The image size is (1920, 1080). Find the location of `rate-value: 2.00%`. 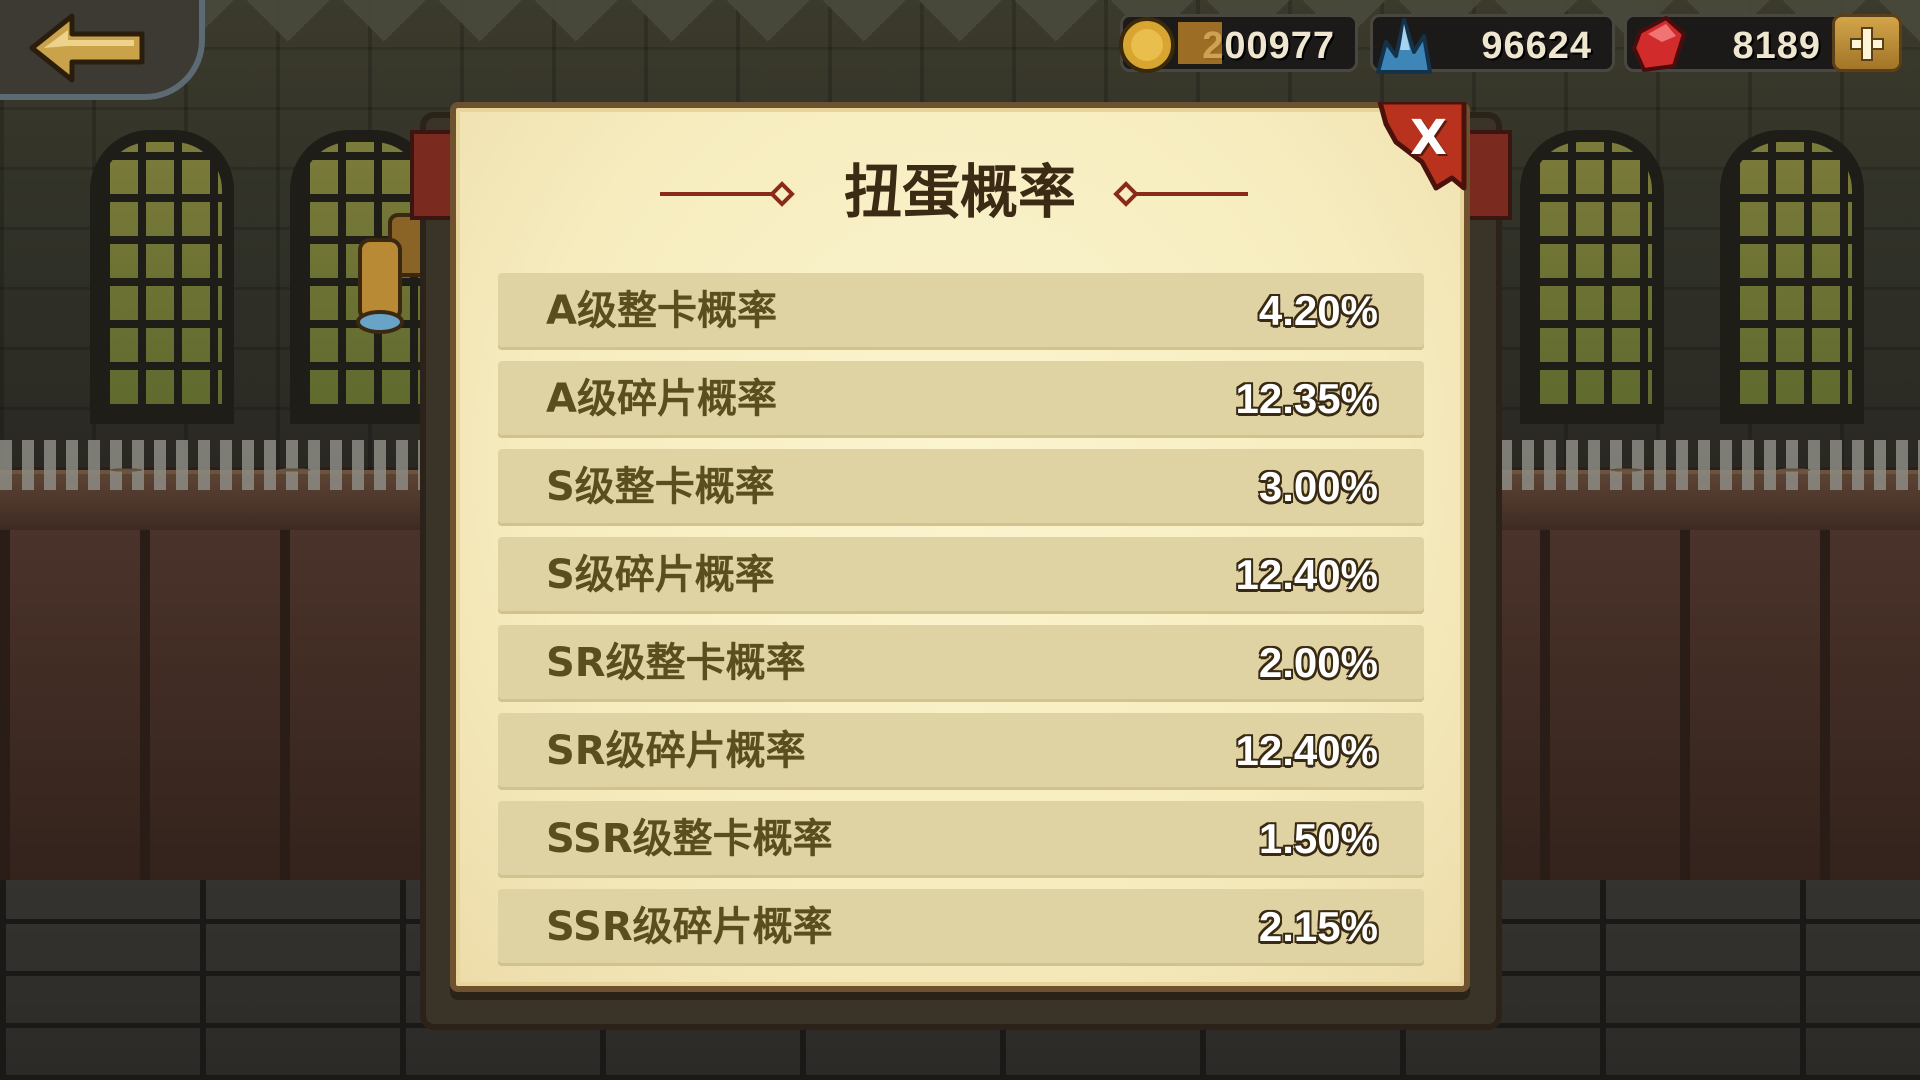

rate-value: 2.00% is located at coordinates (1318, 662).